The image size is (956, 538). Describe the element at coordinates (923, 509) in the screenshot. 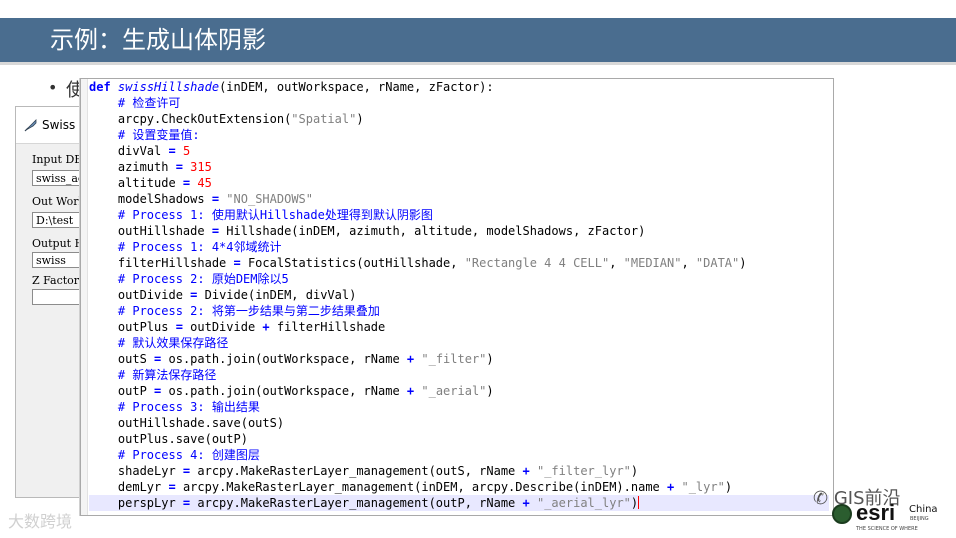

I see `esri-region: China` at that location.